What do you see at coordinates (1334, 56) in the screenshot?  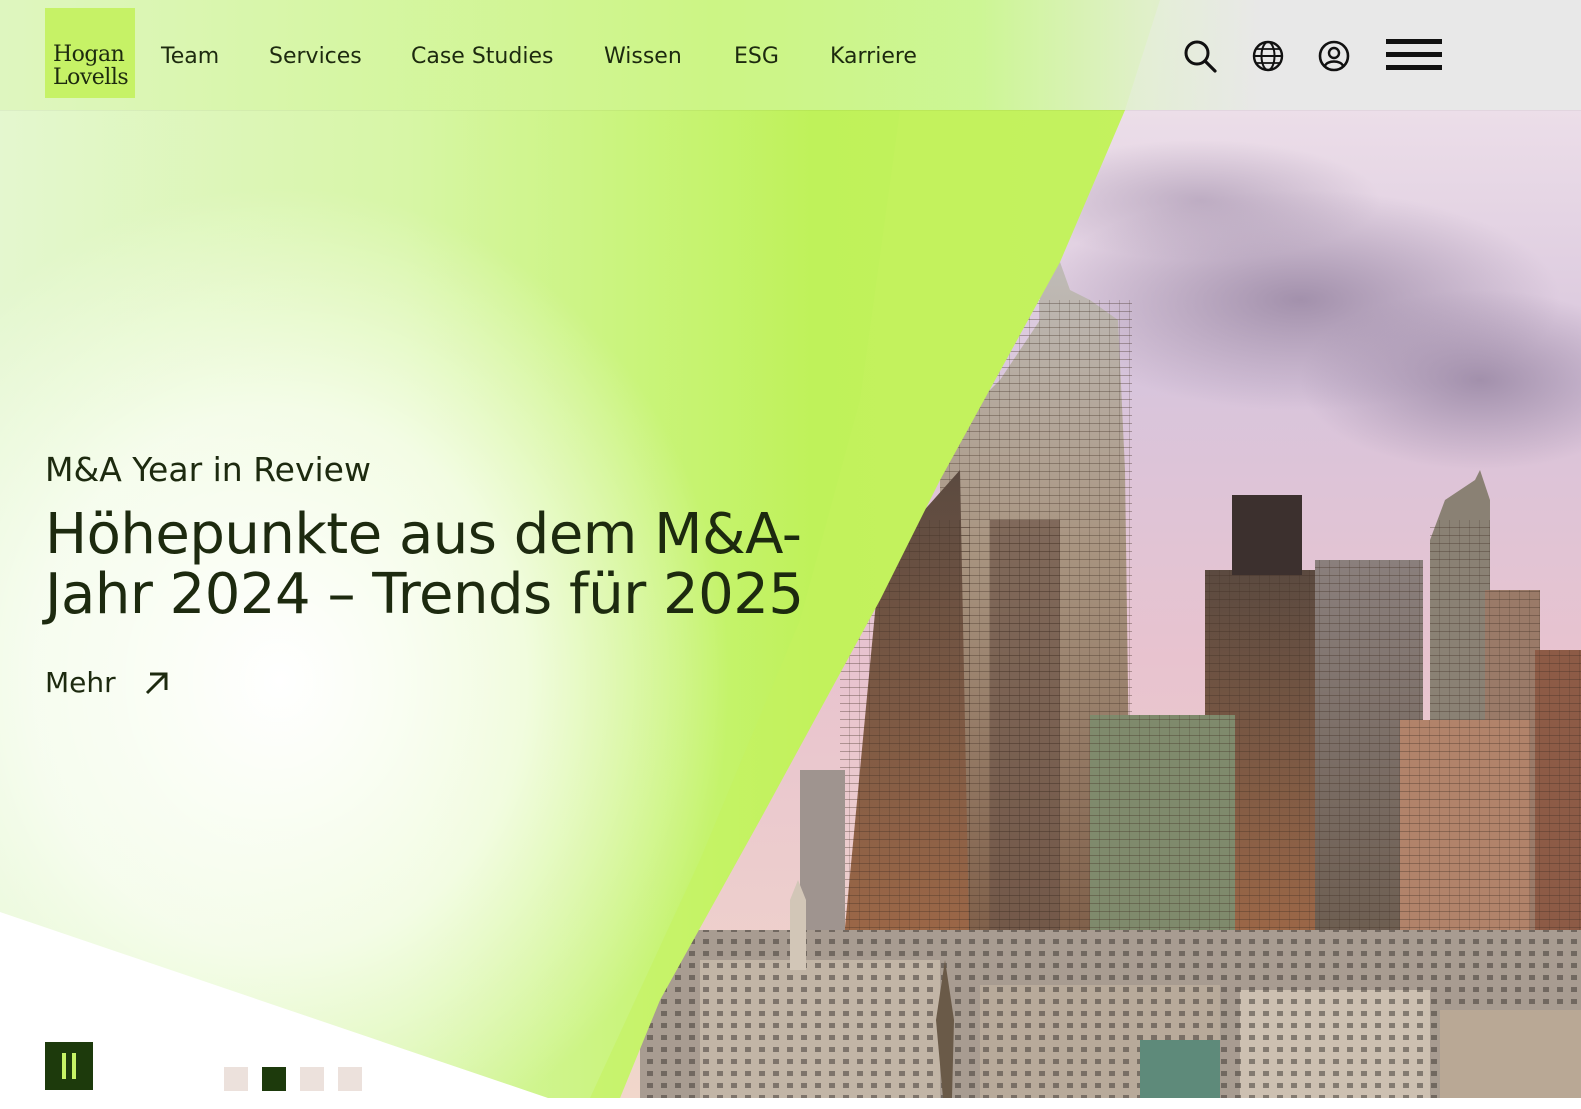 I see `user-icon` at bounding box center [1334, 56].